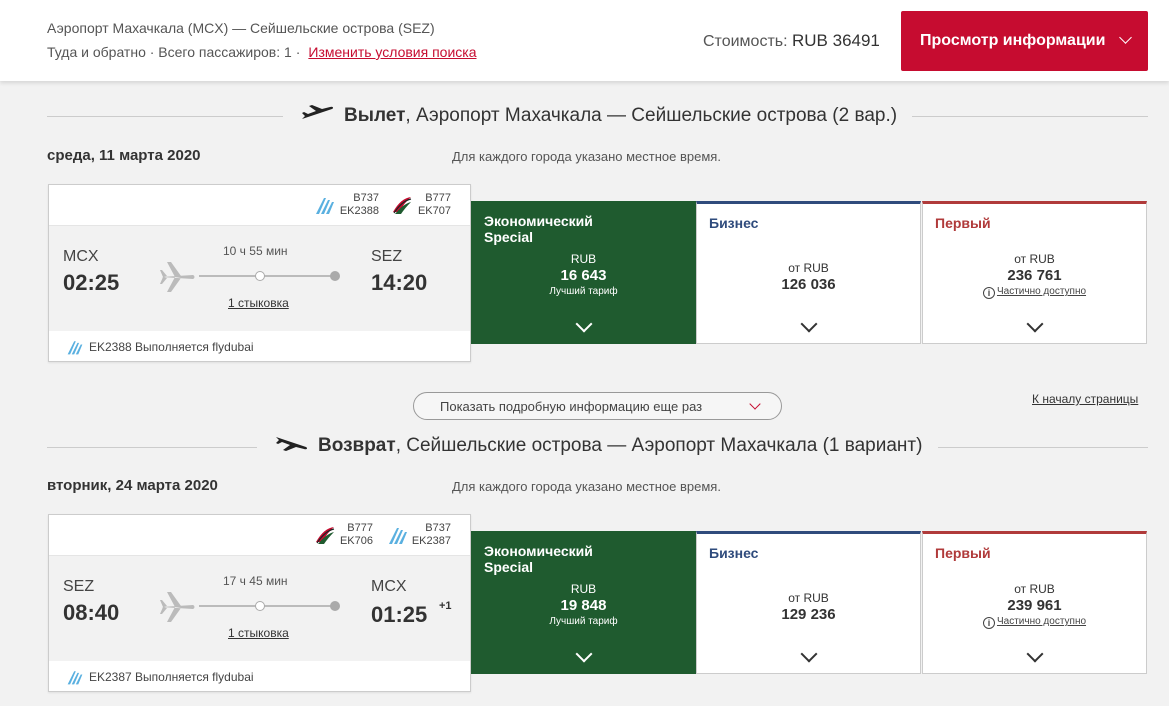 Image resolution: width=1169 pixels, height=706 pixels. Describe the element at coordinates (836, 40) in the screenshot. I see `cost-value: RUB 36491` at that location.